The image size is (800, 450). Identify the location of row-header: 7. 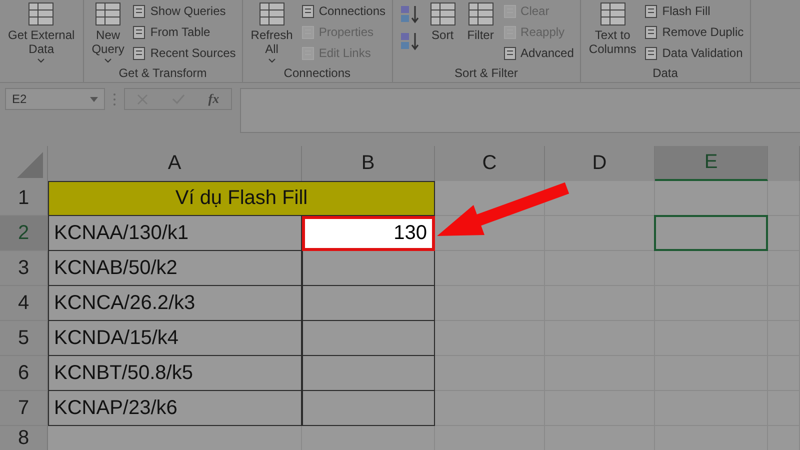
(24, 408).